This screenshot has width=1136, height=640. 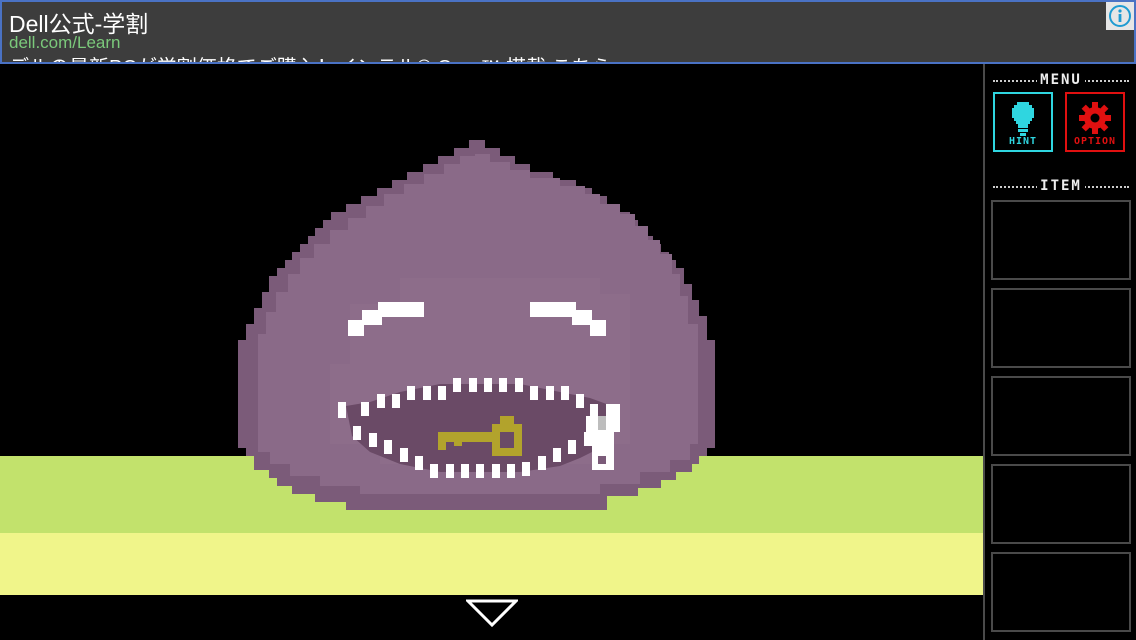 I want to click on down-arrow-icon, so click(x=492, y=615).